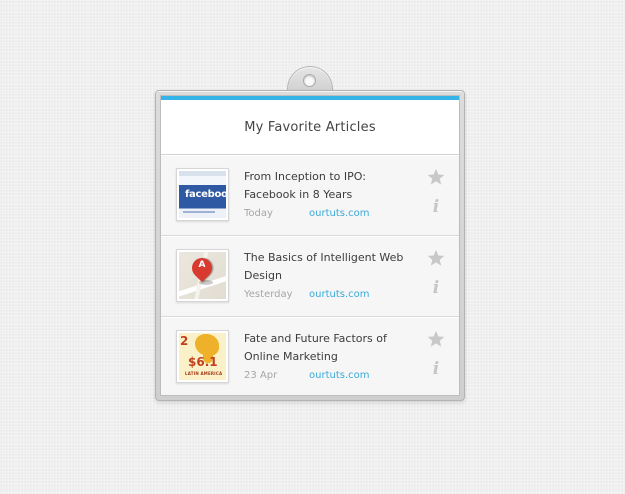 This screenshot has height=494, width=625. Describe the element at coordinates (261, 375) in the screenshot. I see `article-date: 23 Apr` at that location.